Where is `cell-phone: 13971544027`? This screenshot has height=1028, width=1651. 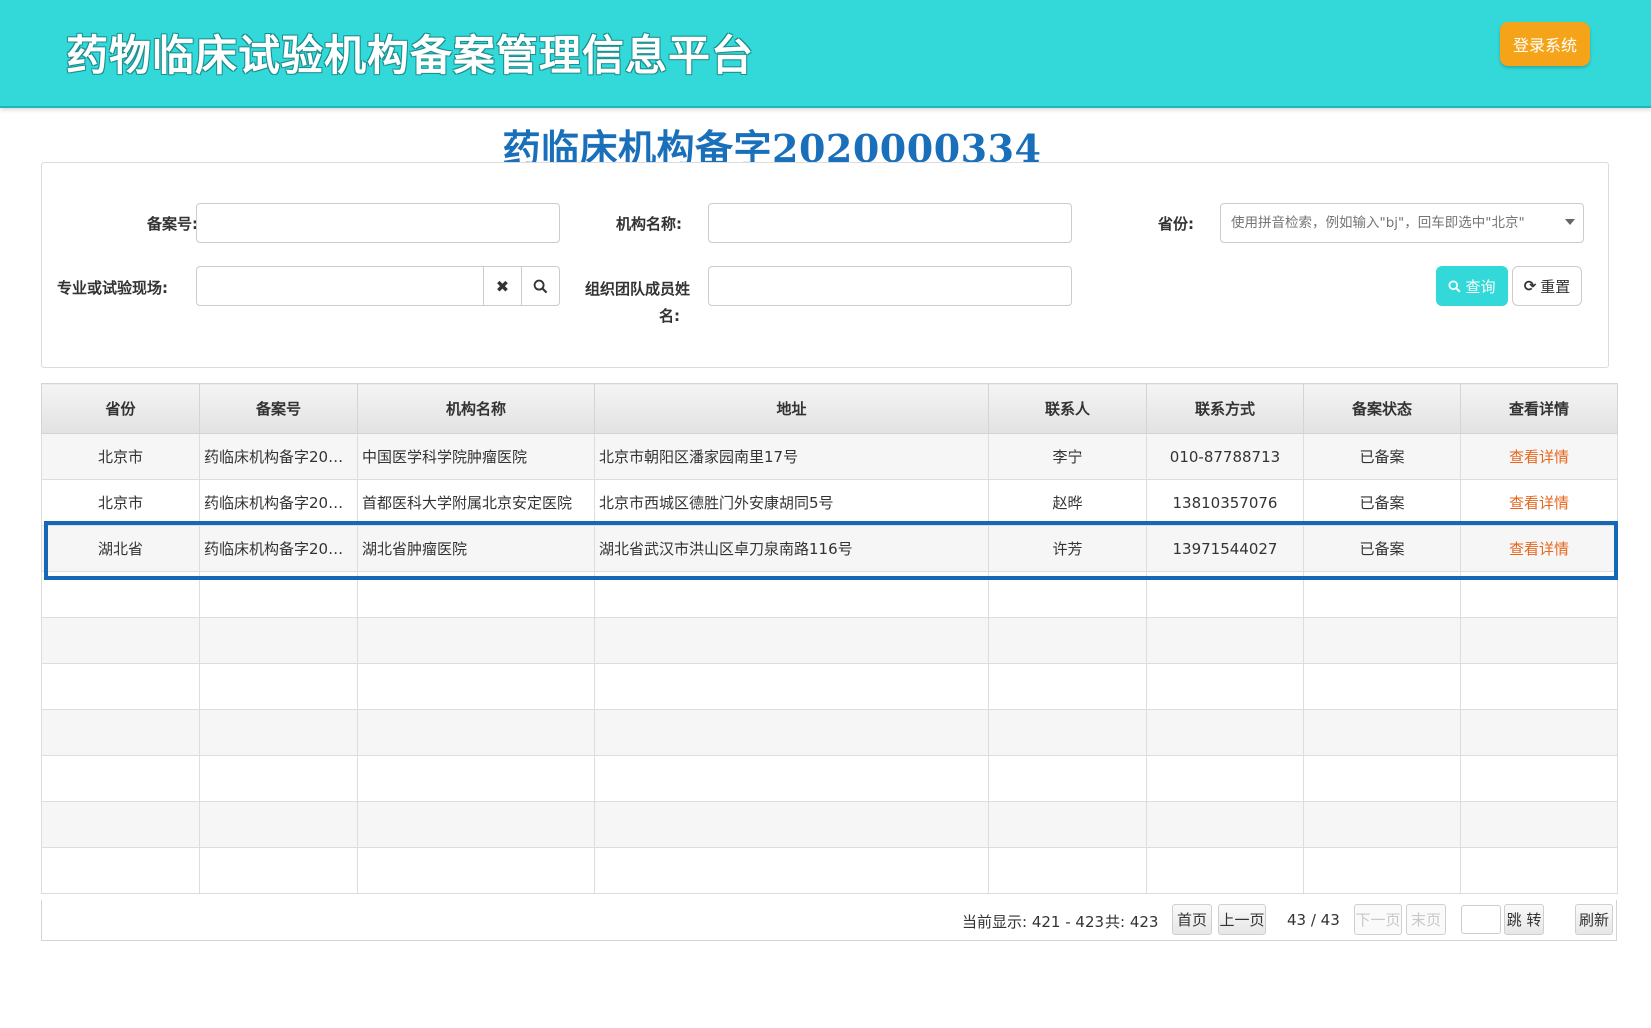
cell-phone: 13971544027 is located at coordinates (1225, 548).